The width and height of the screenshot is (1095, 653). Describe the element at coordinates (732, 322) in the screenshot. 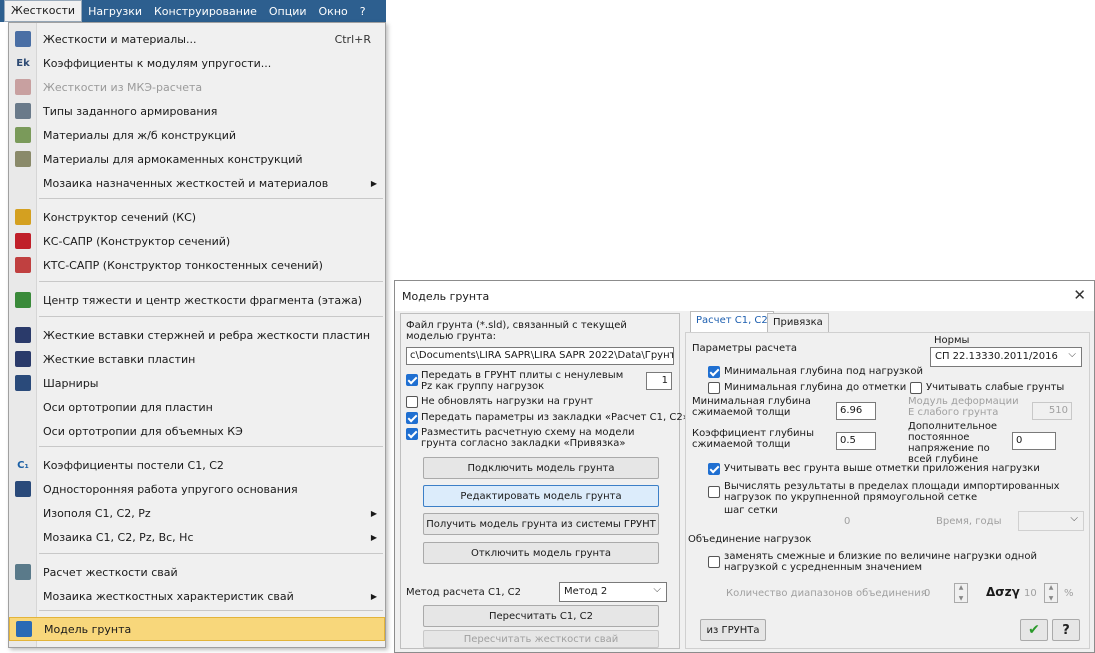

I see `tab-calc: Расчет С1, С2` at that location.